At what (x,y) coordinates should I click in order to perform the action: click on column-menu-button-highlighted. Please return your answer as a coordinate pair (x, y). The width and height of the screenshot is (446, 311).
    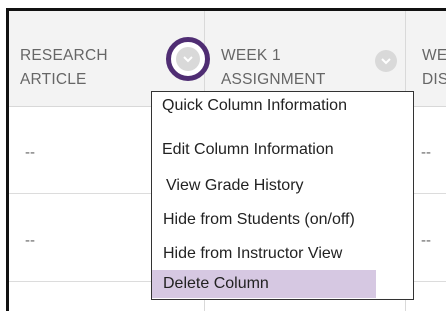
    Looking at the image, I should click on (188, 59).